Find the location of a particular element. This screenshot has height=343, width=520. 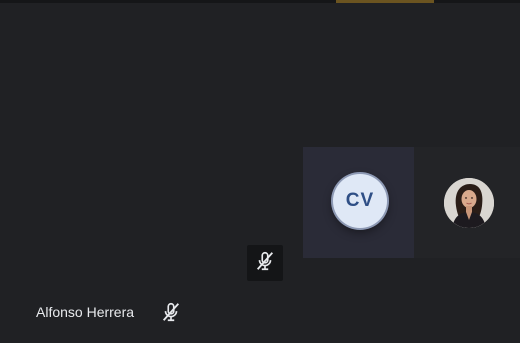

participant-tile-cv: CV is located at coordinates (358, 202).